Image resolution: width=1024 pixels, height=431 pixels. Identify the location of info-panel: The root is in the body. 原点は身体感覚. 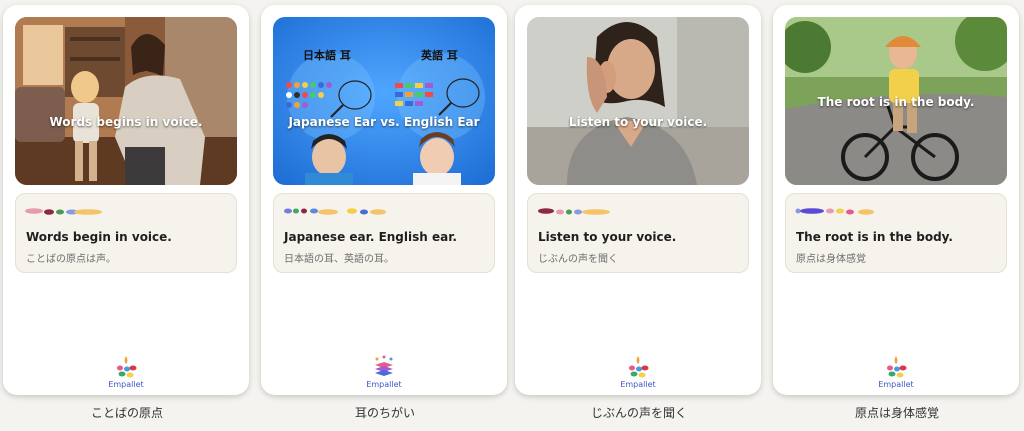
(896, 233).